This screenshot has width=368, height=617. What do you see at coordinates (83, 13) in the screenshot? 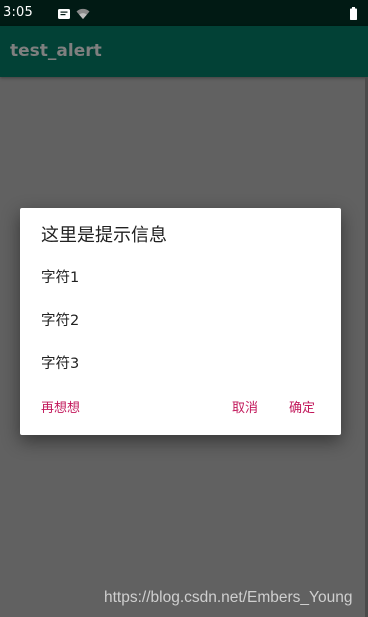
I see `wifi-icon` at bounding box center [83, 13].